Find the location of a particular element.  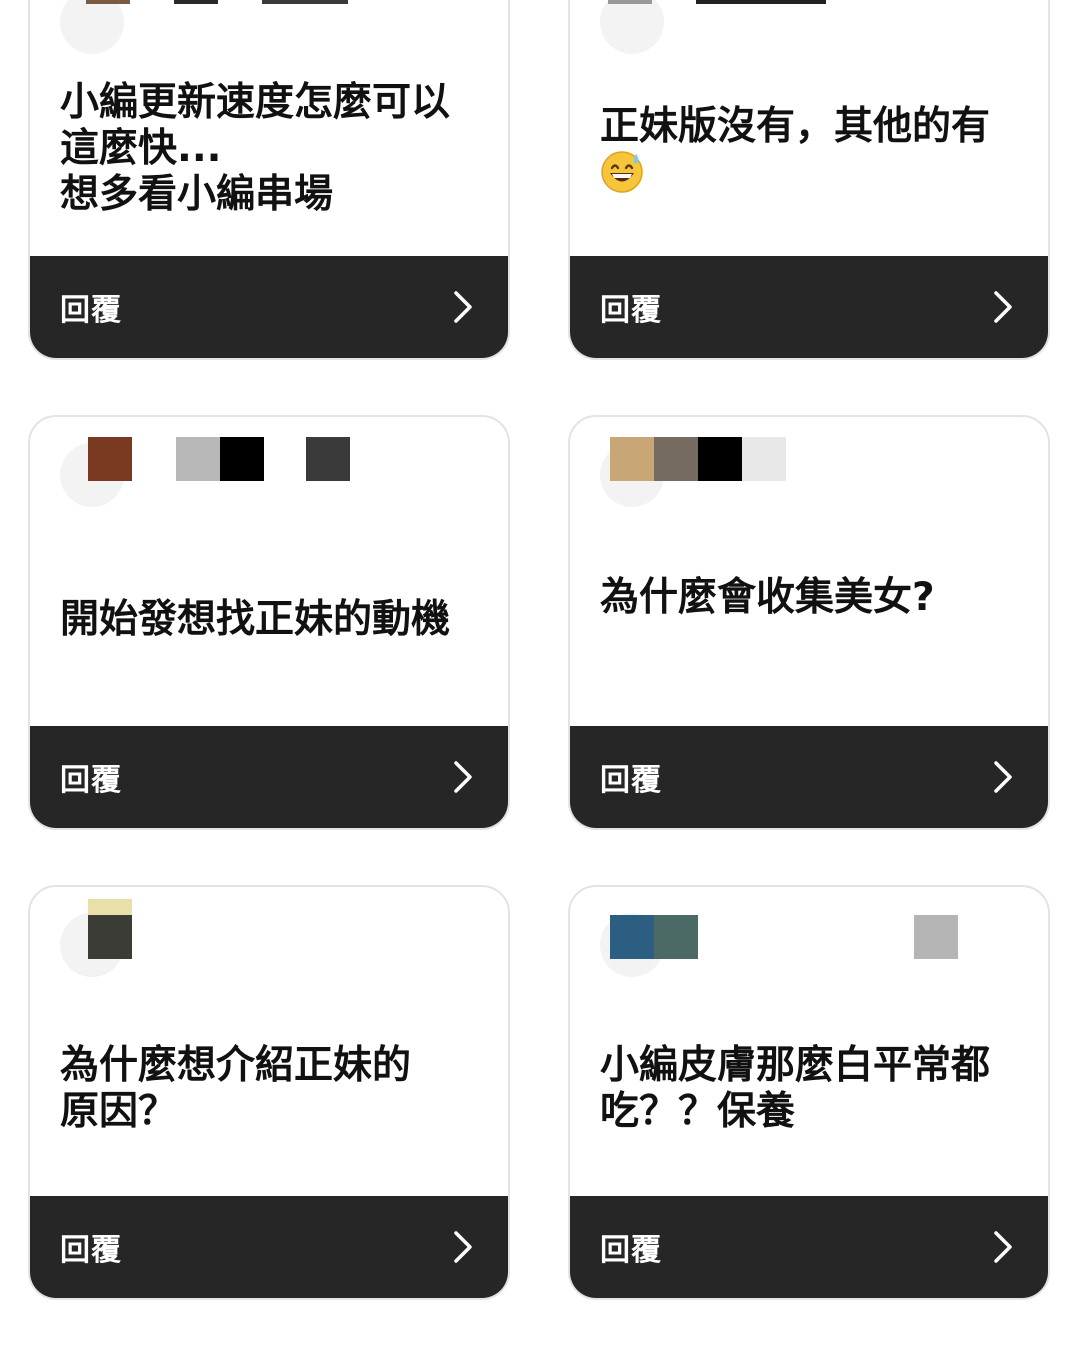

question-card: 小編皮膚那麼白平常都 吃？？保養 回覆 is located at coordinates (809, 1092).